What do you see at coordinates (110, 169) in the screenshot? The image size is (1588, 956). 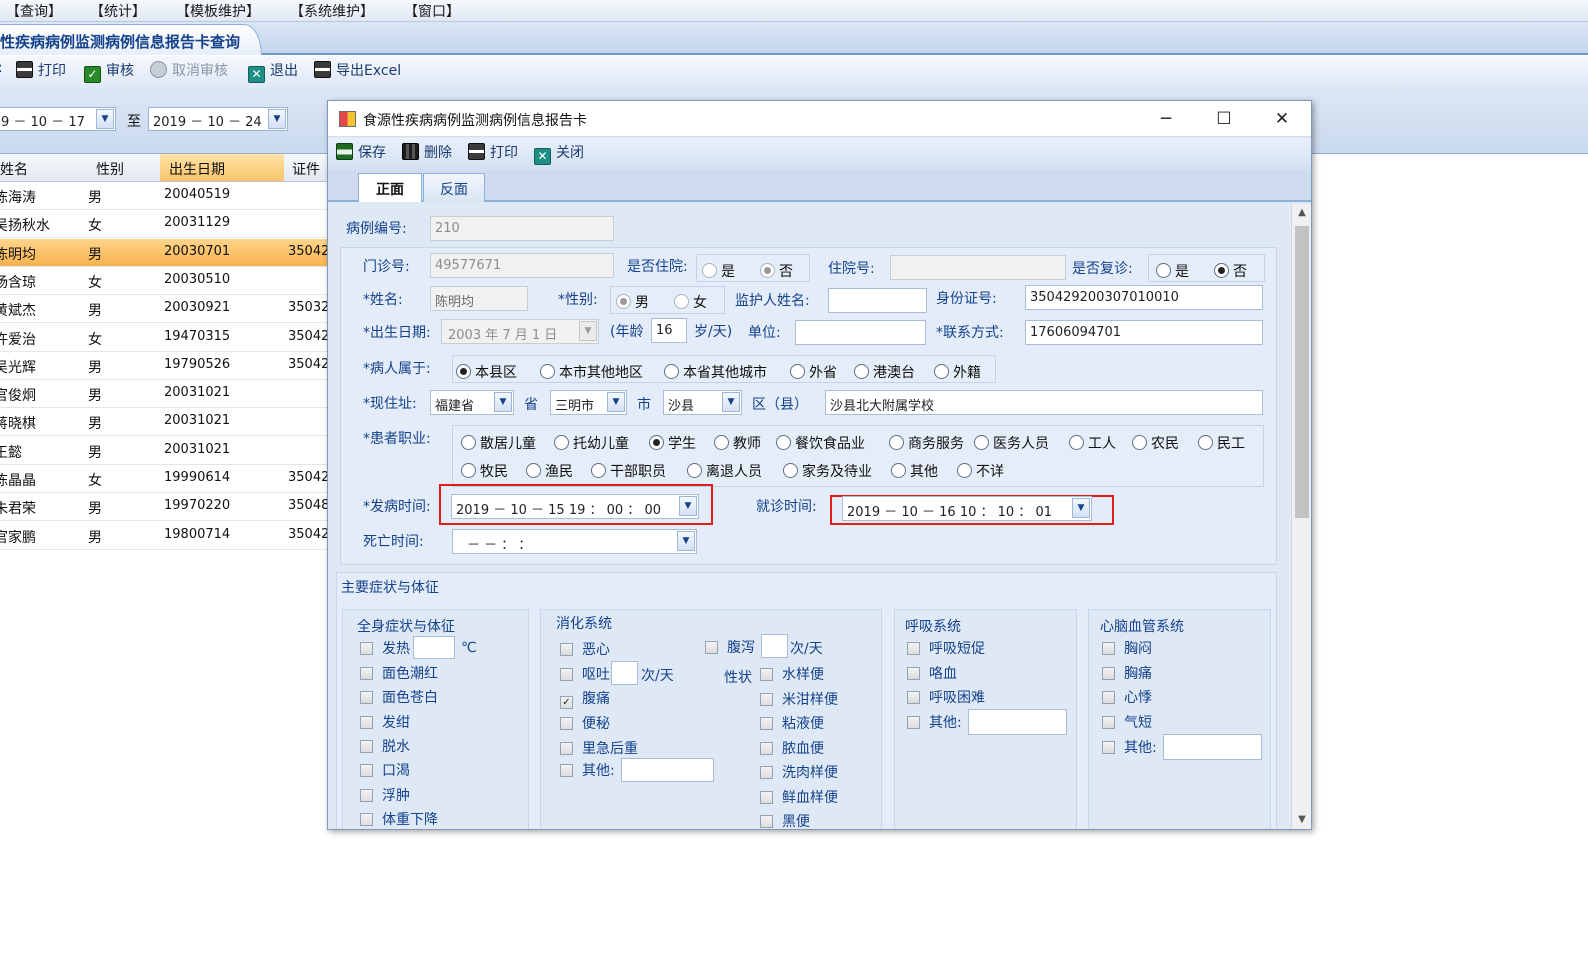 I see `header-sex: 性别` at bounding box center [110, 169].